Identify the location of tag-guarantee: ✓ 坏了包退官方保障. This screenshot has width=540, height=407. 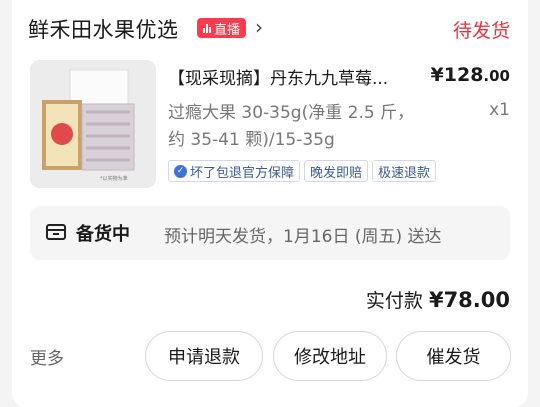
(234, 171).